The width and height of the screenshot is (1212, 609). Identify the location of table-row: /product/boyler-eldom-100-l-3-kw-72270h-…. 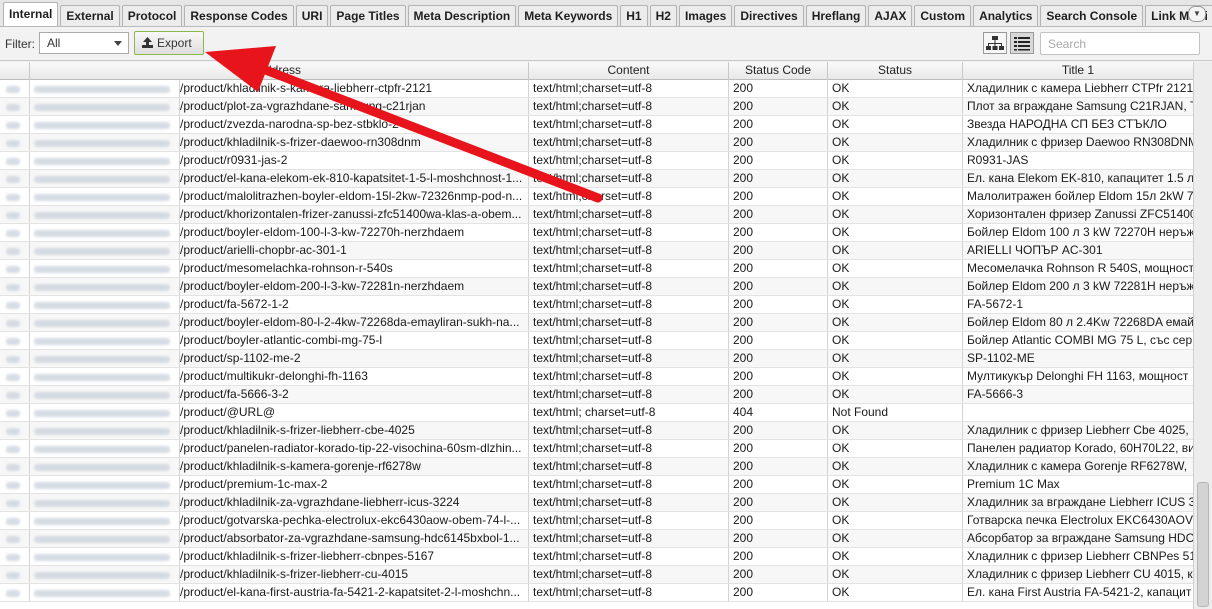
(596, 233).